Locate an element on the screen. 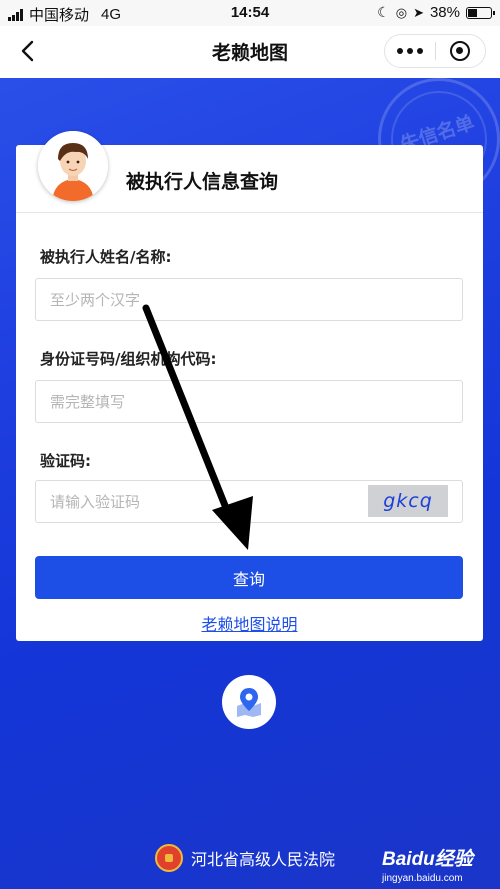 The image size is (500, 889). more-button is located at coordinates (410, 51).